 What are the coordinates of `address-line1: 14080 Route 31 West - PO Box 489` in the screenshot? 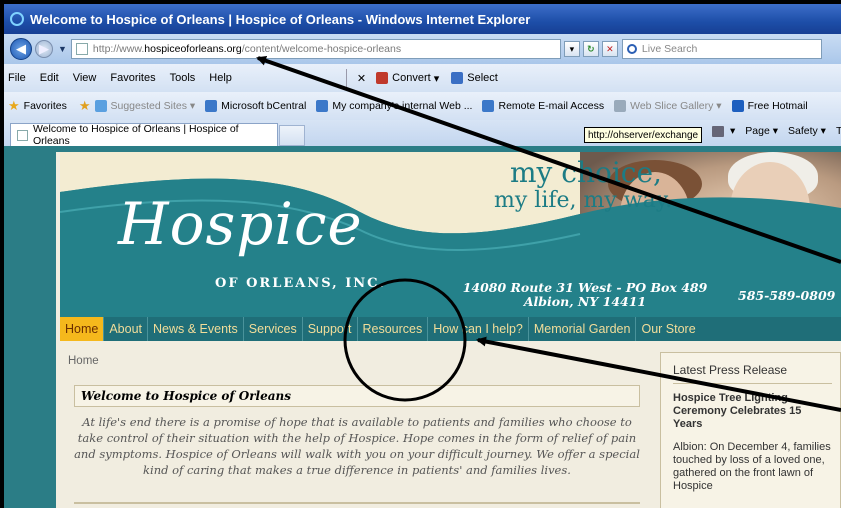 It's located at (585, 287).